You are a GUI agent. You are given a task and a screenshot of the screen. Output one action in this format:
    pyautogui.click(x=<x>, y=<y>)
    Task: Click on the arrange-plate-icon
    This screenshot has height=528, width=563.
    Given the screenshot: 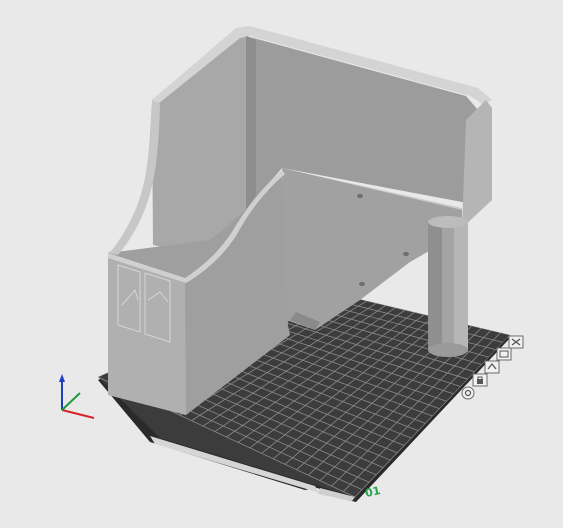 What is the action you would take?
    pyautogui.click(x=504, y=354)
    